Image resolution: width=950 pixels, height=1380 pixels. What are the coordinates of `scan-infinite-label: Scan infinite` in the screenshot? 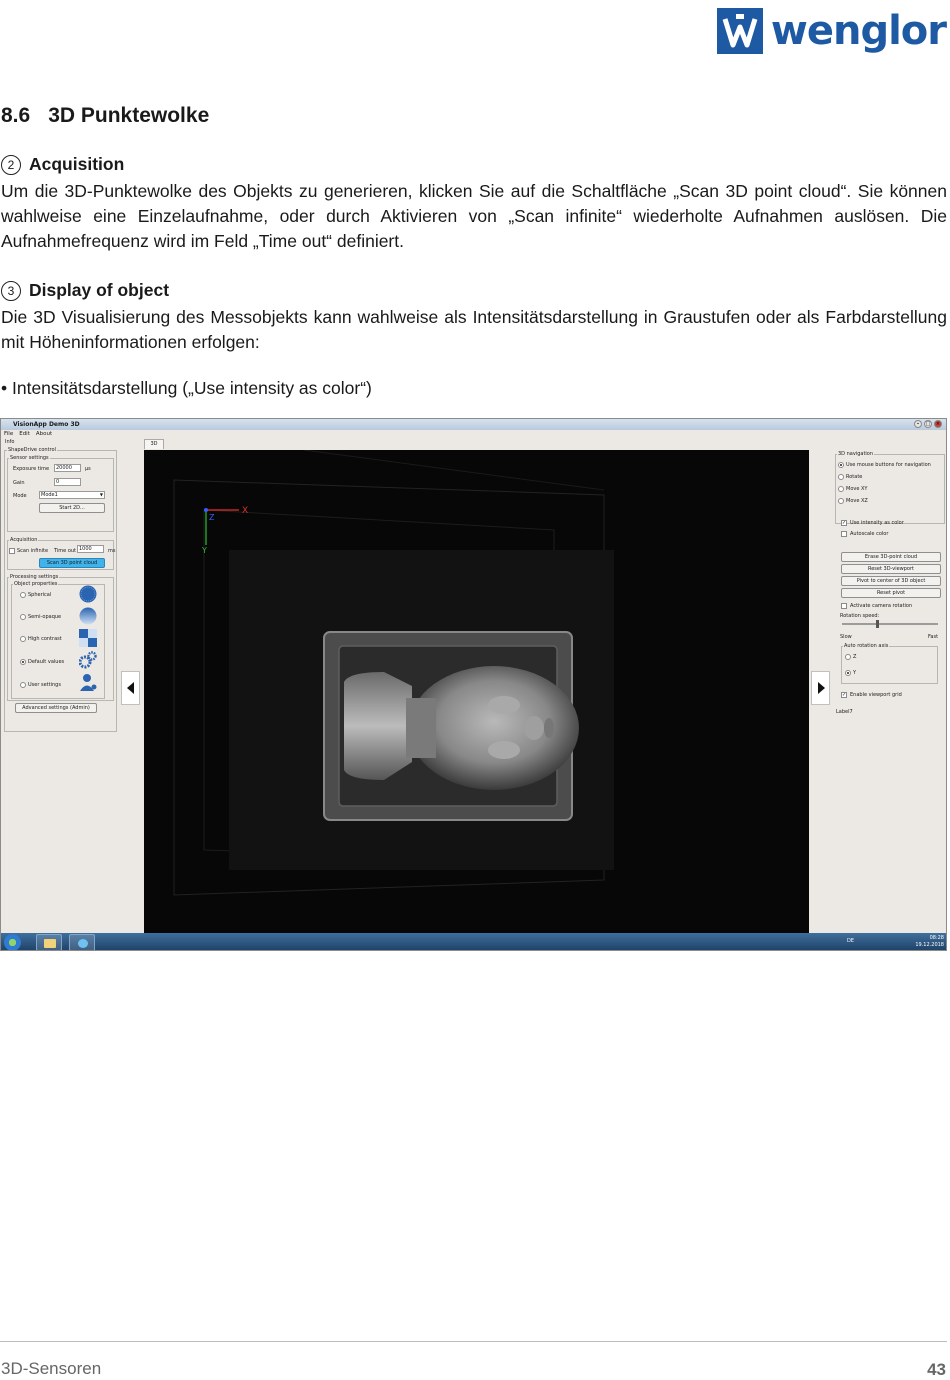 It's located at (33, 551).